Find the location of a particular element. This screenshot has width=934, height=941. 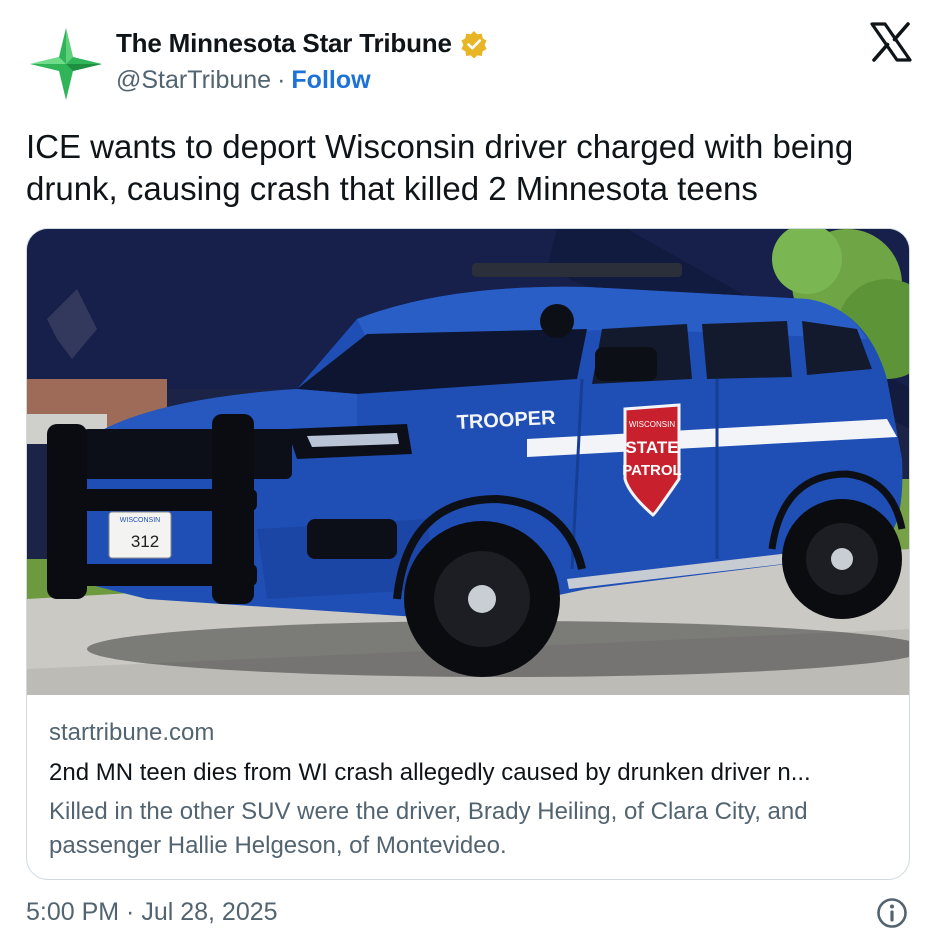

tweet-timestamp: 5:00 PM · Jul 28, 2025 is located at coordinates (152, 912).